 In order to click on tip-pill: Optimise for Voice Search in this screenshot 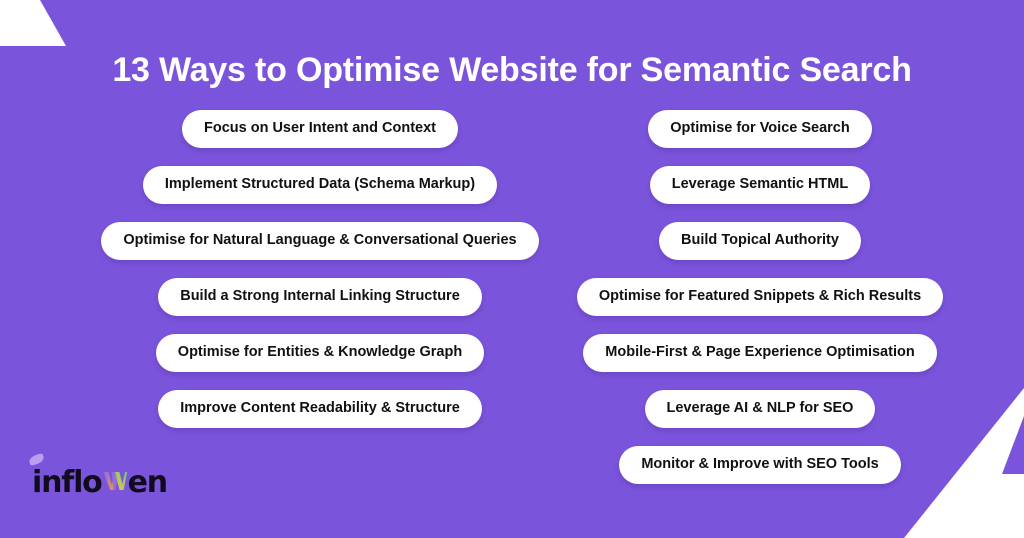, I will do `click(760, 129)`.